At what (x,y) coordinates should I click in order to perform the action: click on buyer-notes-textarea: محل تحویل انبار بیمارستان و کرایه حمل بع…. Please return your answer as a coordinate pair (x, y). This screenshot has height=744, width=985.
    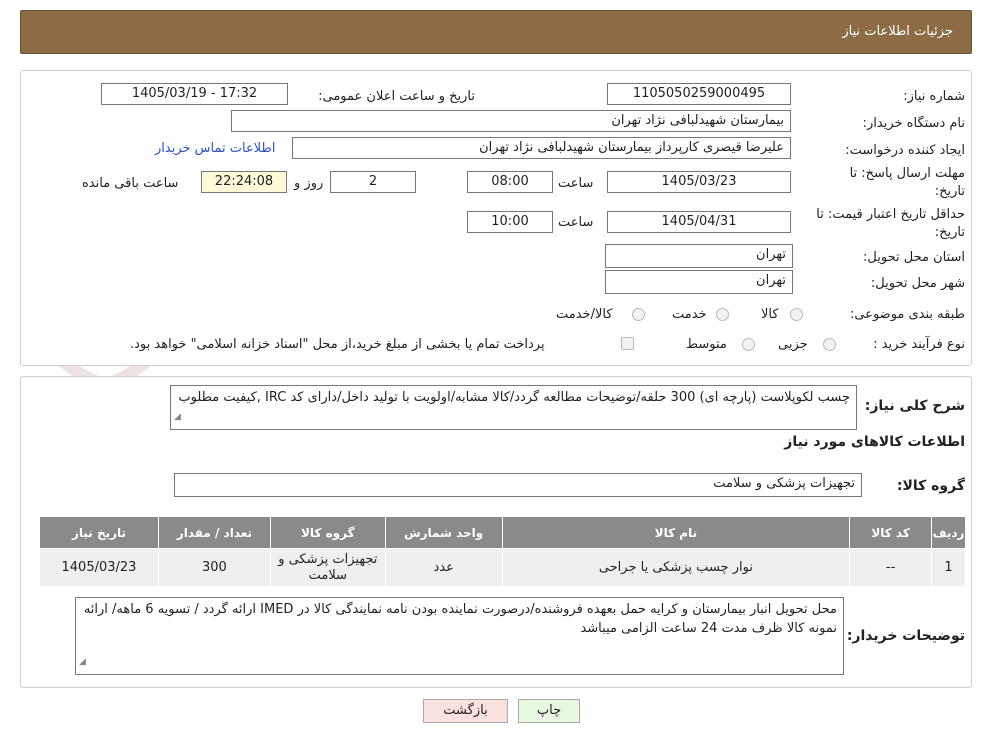
    Looking at the image, I should click on (459, 636).